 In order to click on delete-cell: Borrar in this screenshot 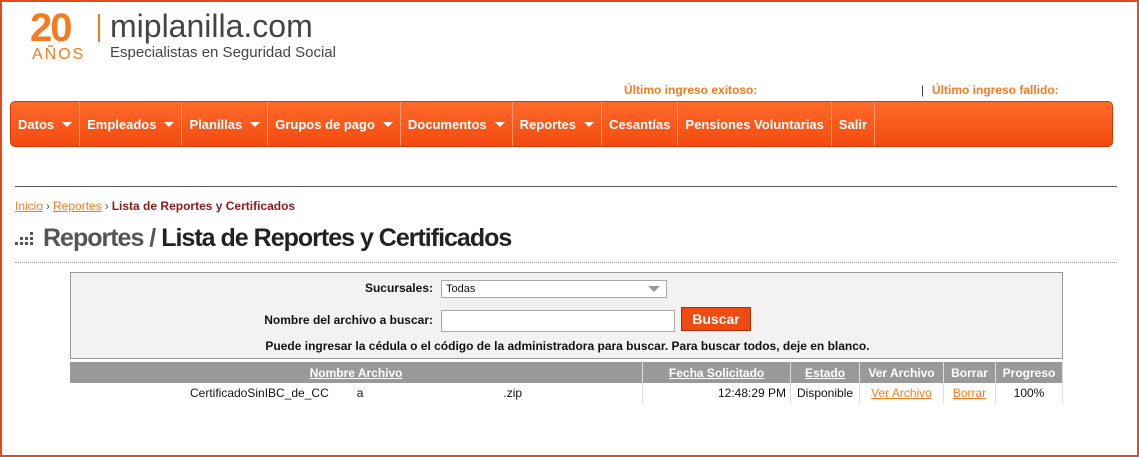, I will do `click(969, 393)`.